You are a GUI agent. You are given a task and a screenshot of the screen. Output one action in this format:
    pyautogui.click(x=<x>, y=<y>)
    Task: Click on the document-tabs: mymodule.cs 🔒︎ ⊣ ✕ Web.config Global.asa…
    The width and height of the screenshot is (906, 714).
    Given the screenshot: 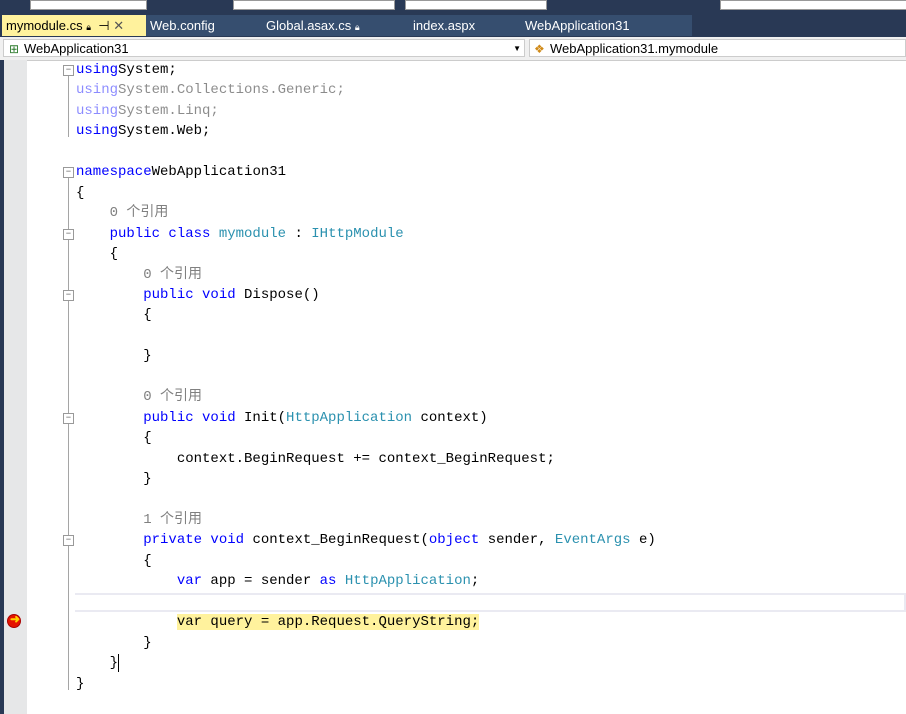 What is the action you would take?
    pyautogui.click(x=453, y=26)
    